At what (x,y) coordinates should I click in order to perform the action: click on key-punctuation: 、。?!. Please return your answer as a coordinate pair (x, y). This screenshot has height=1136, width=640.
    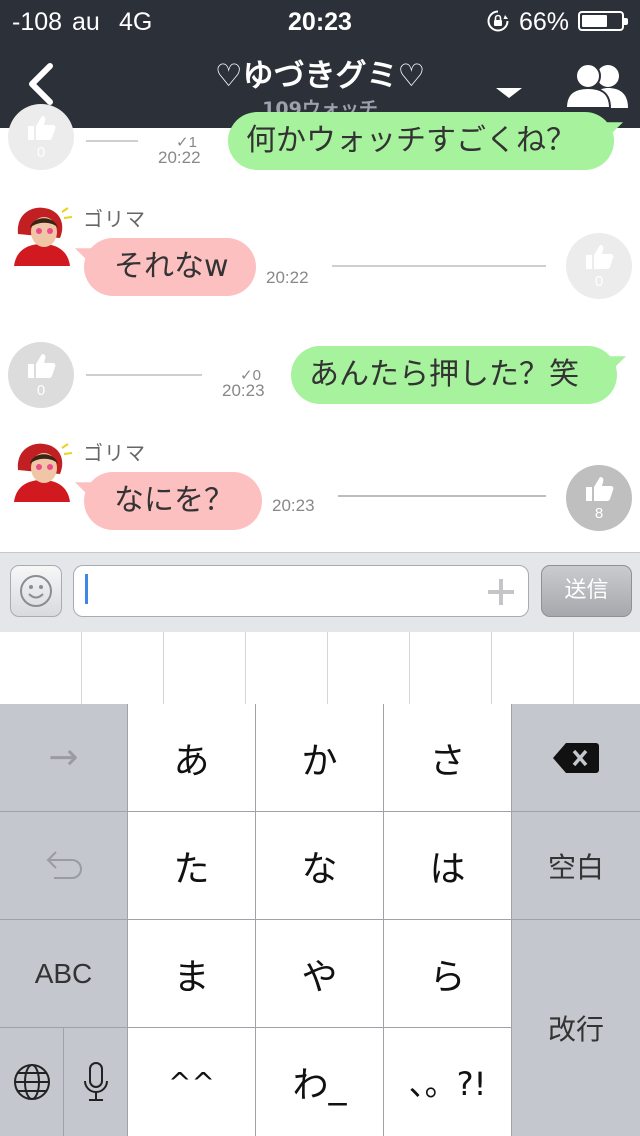
    Looking at the image, I should click on (447, 1082).